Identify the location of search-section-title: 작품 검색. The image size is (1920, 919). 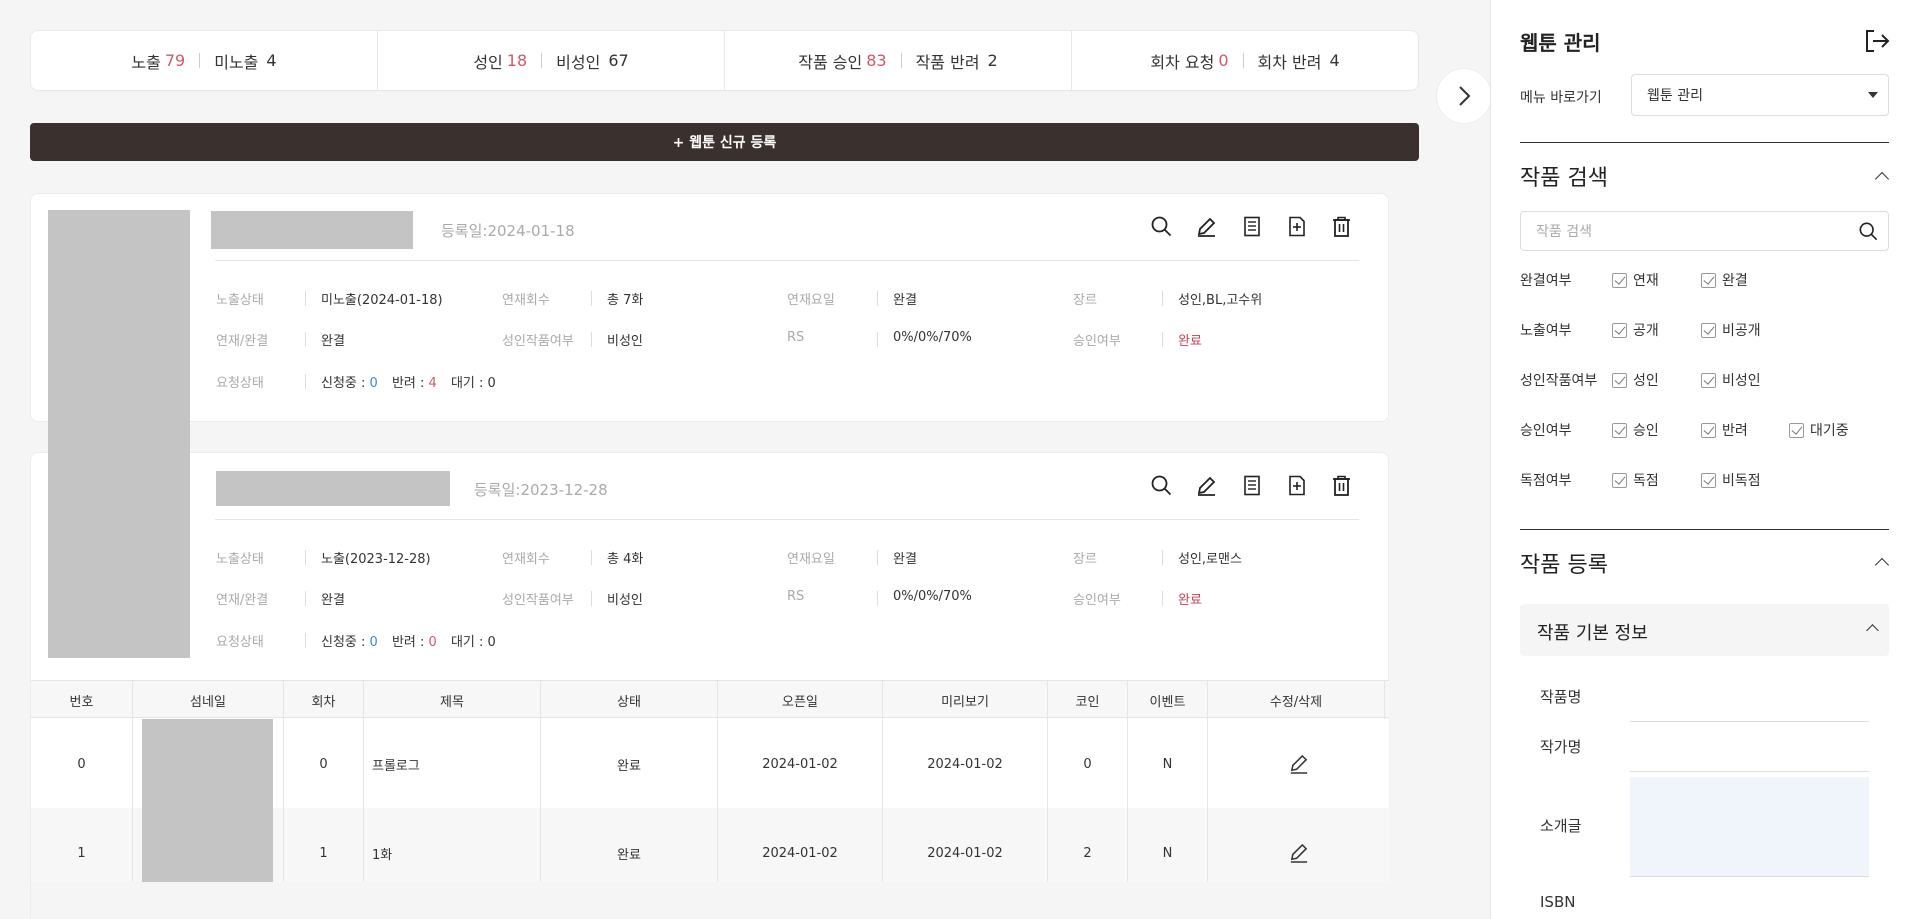
(1564, 178).